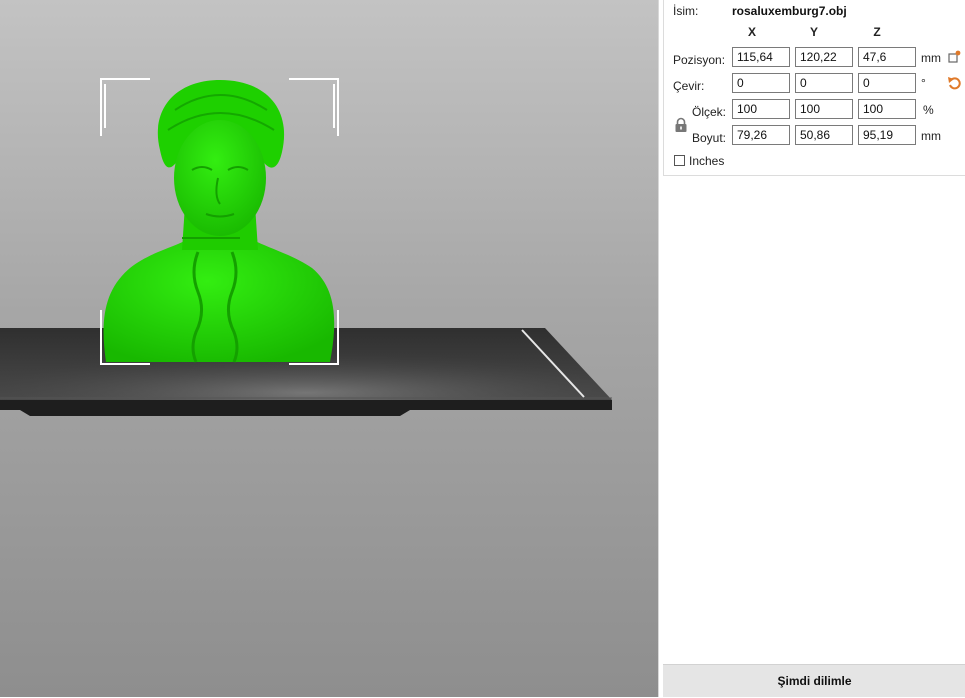 Image resolution: width=965 pixels, height=698 pixels. I want to click on position-z-input, so click(887, 57).